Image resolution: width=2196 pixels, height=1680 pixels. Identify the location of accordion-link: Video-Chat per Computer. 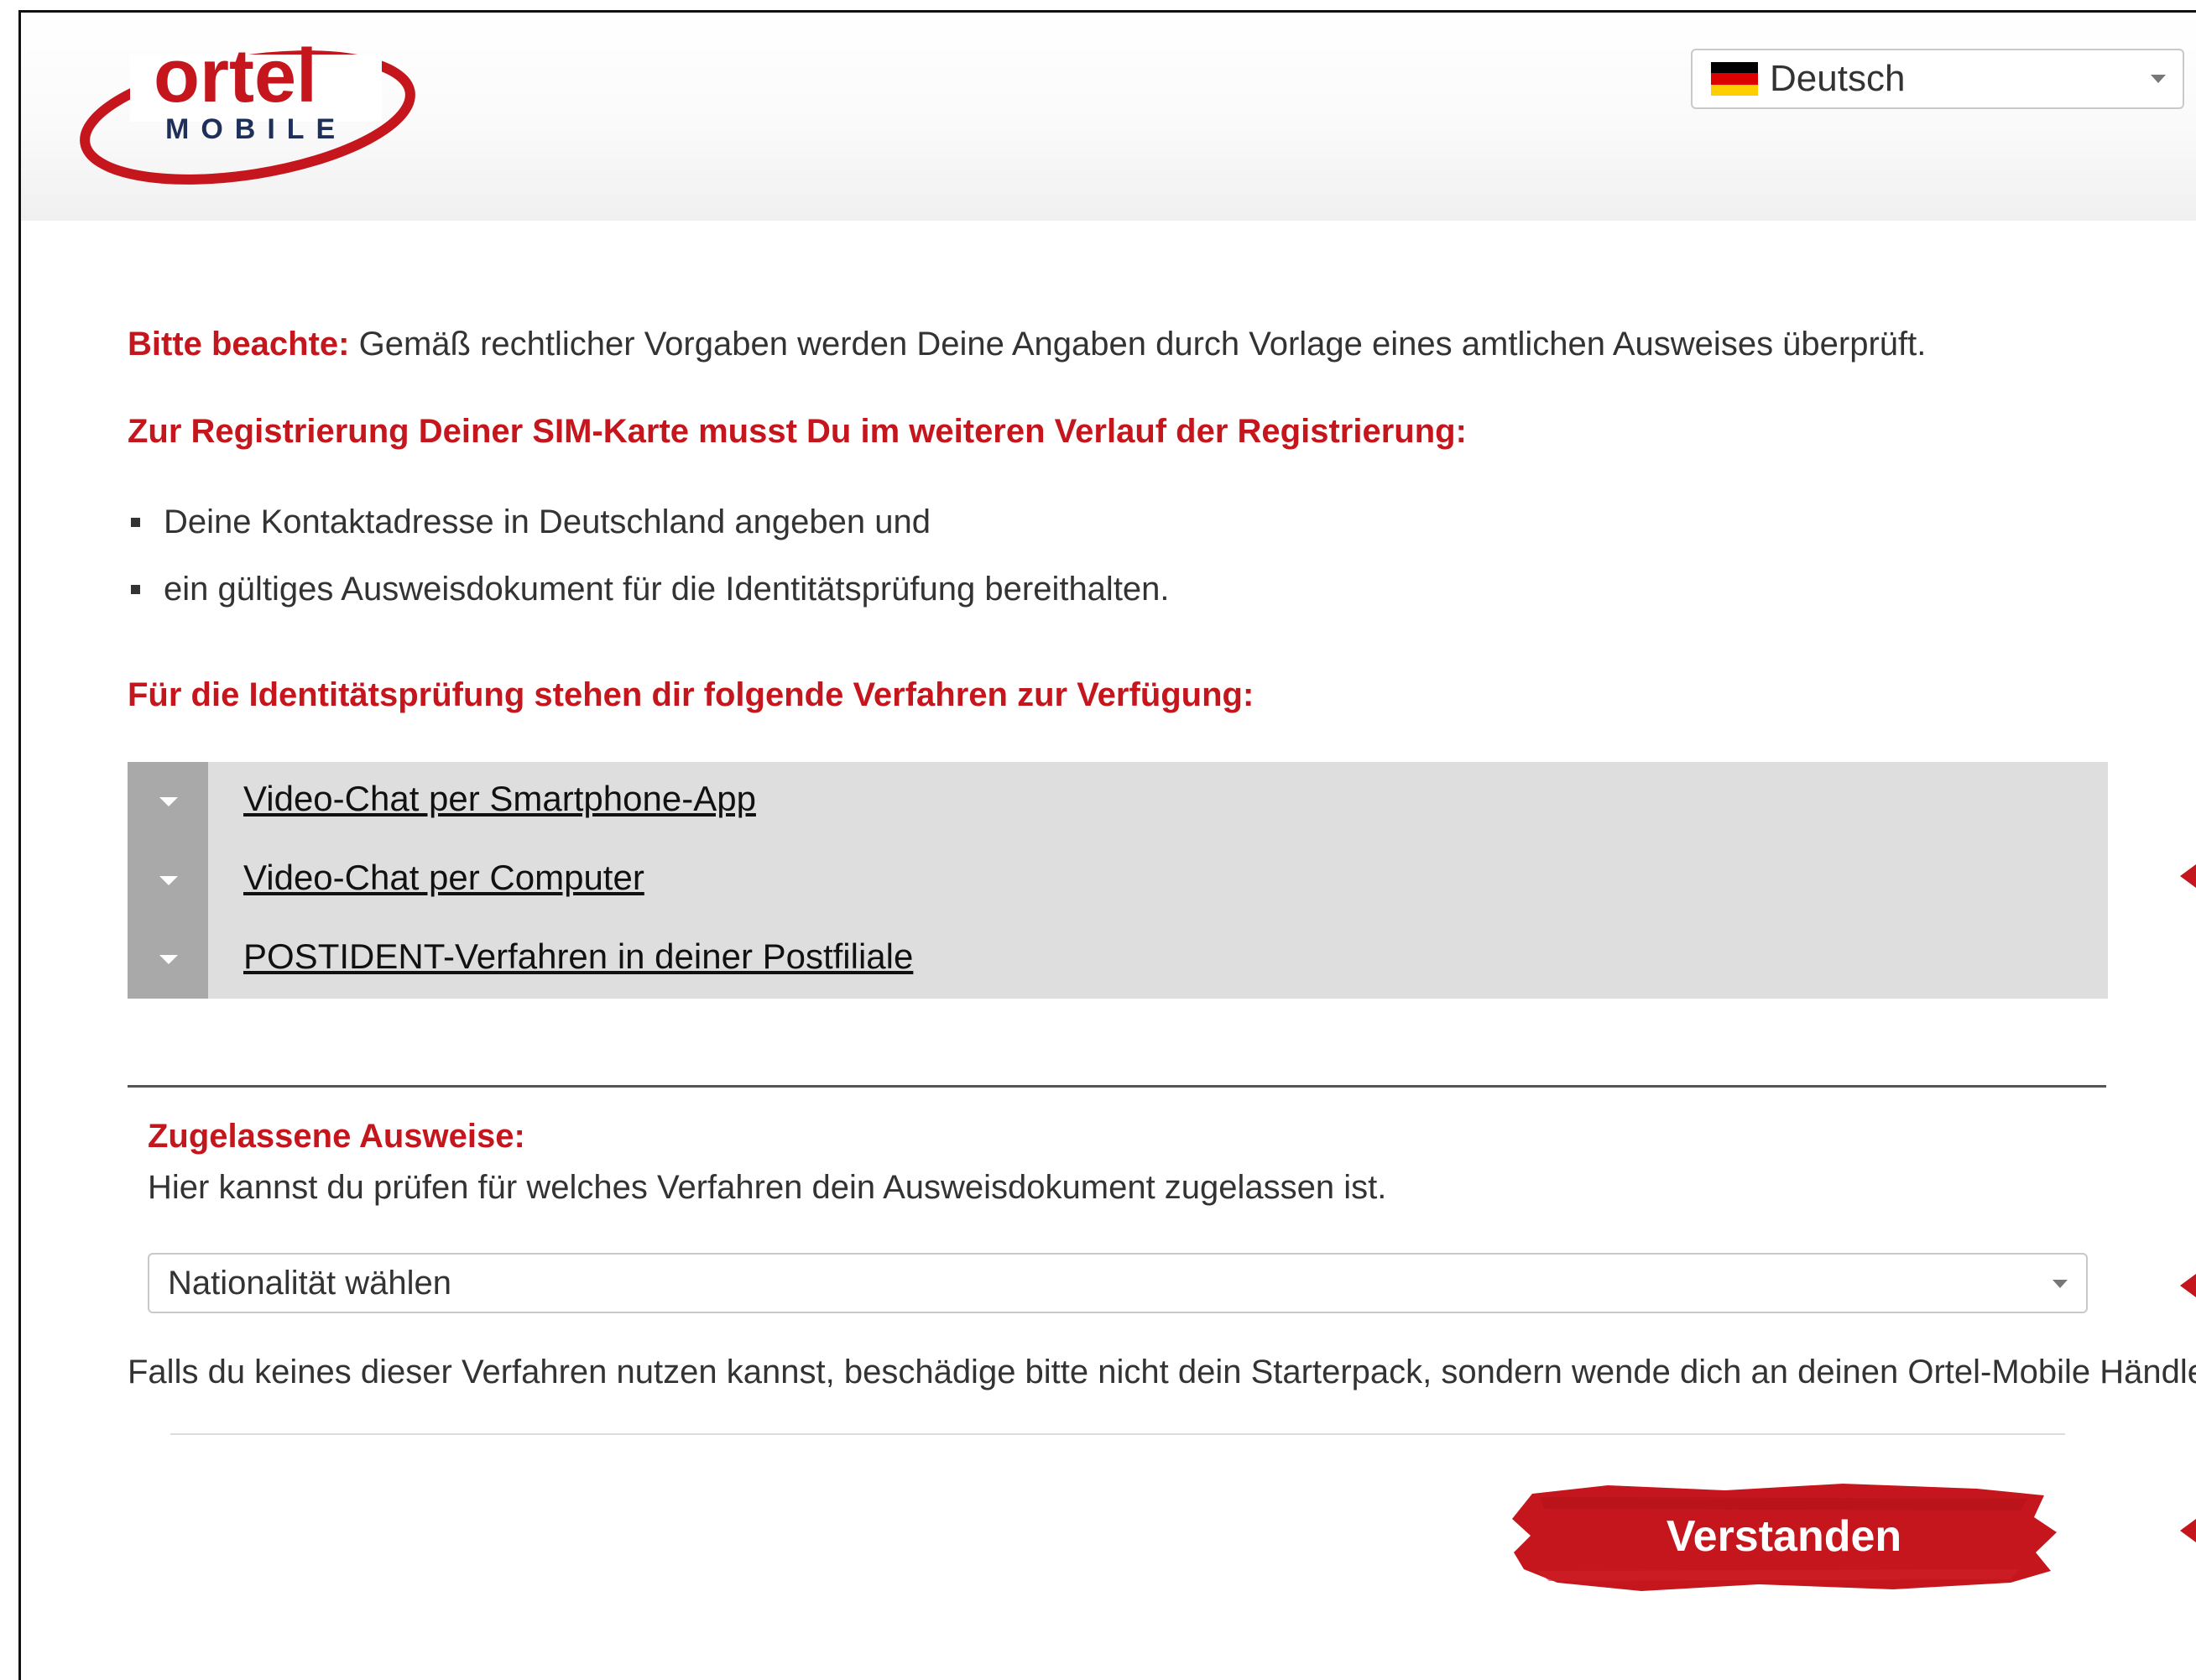
(444, 878).